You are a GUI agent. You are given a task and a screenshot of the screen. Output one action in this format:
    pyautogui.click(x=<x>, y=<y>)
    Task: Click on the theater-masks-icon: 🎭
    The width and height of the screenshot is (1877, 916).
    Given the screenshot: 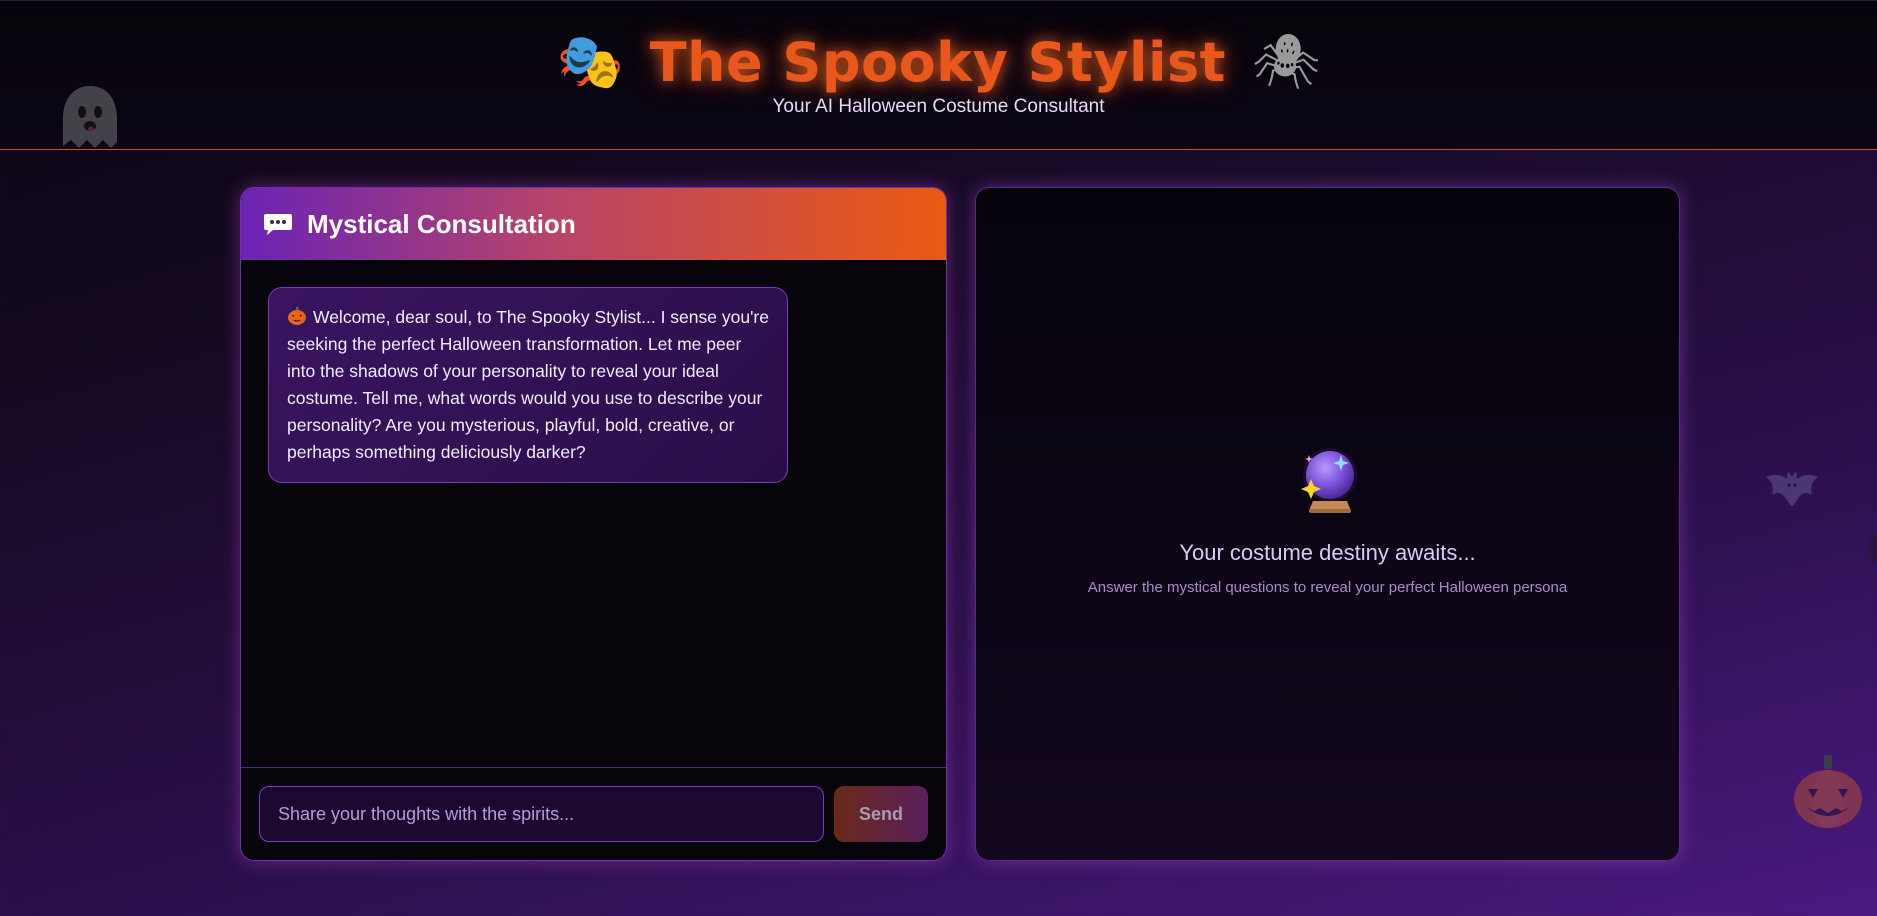 What is the action you would take?
    pyautogui.click(x=590, y=61)
    